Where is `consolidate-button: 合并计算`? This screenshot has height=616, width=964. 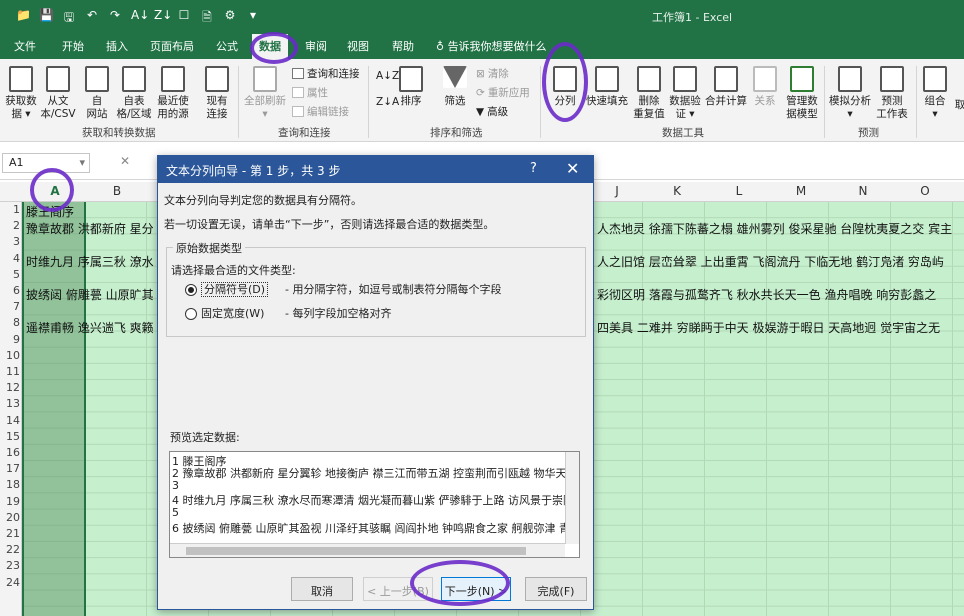 consolidate-button: 合并计算 is located at coordinates (726, 87).